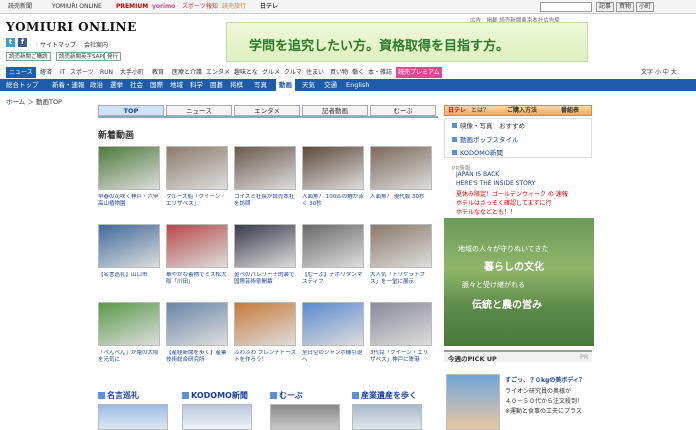  Describe the element at coordinates (265, 357) in the screenshot. I see `video-caption: ふわふわ フレンチトーストを作ろう！` at that location.